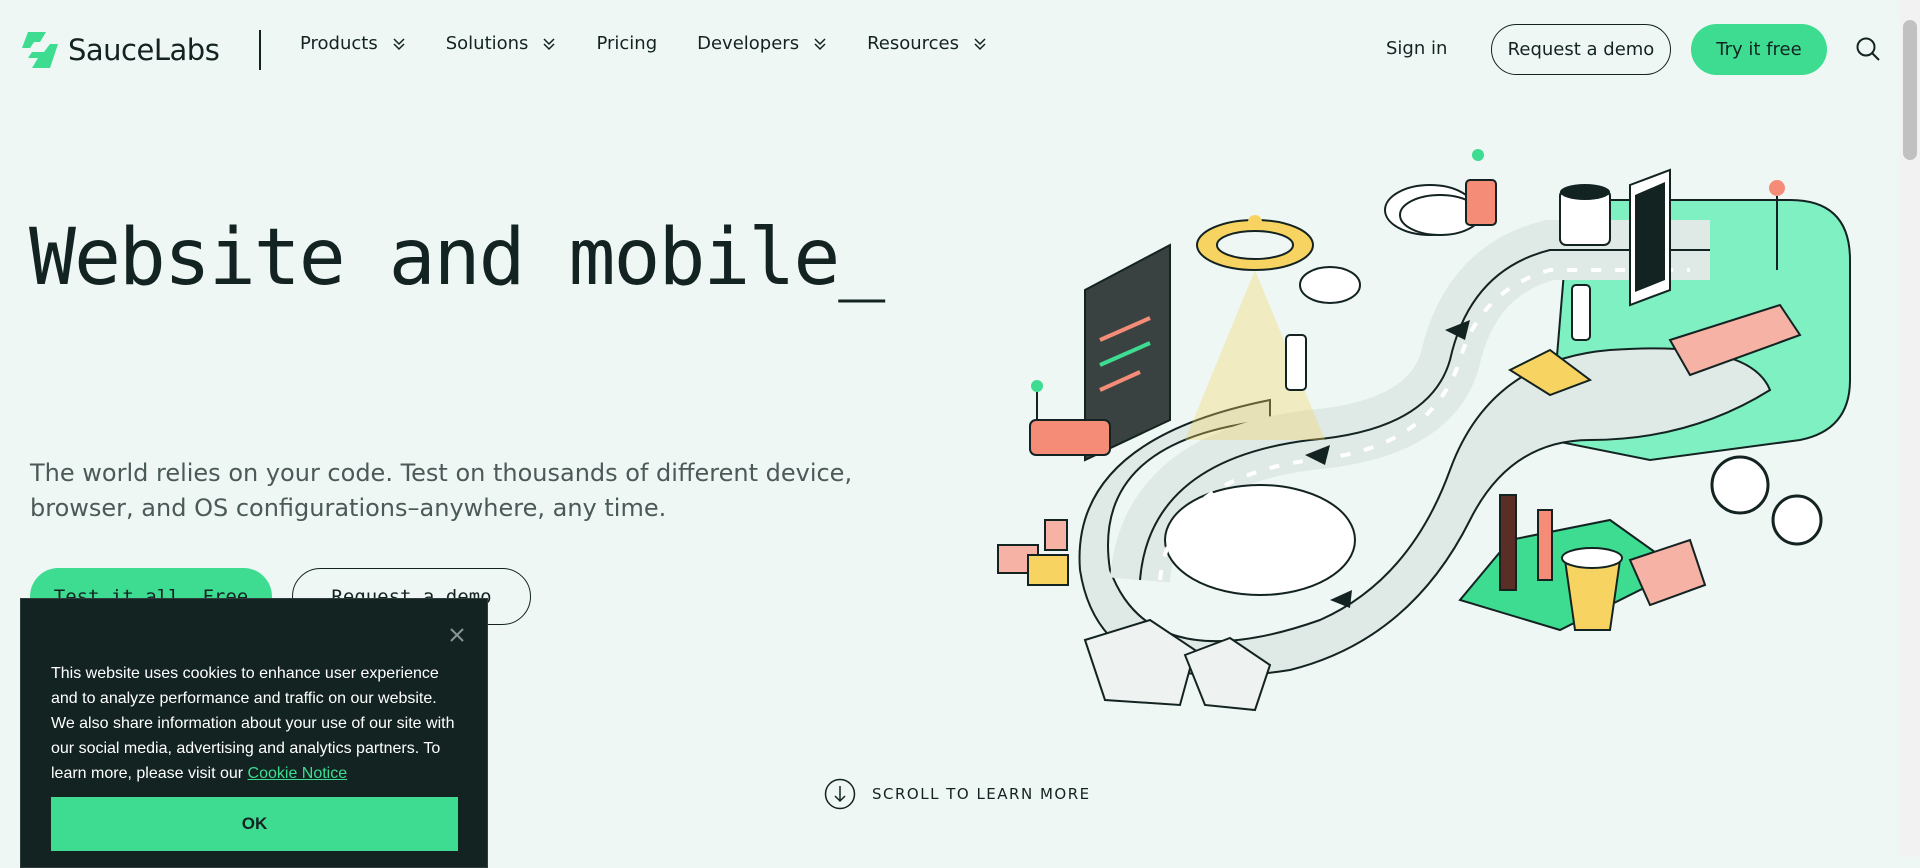  What do you see at coordinates (840, 794) in the screenshot?
I see `arrow-down-circle-icon` at bounding box center [840, 794].